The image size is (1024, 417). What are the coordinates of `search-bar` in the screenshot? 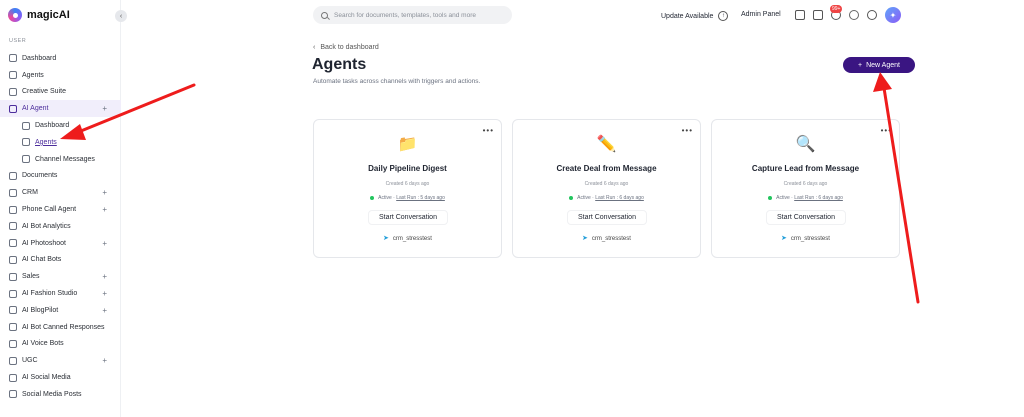 It's located at (412, 15).